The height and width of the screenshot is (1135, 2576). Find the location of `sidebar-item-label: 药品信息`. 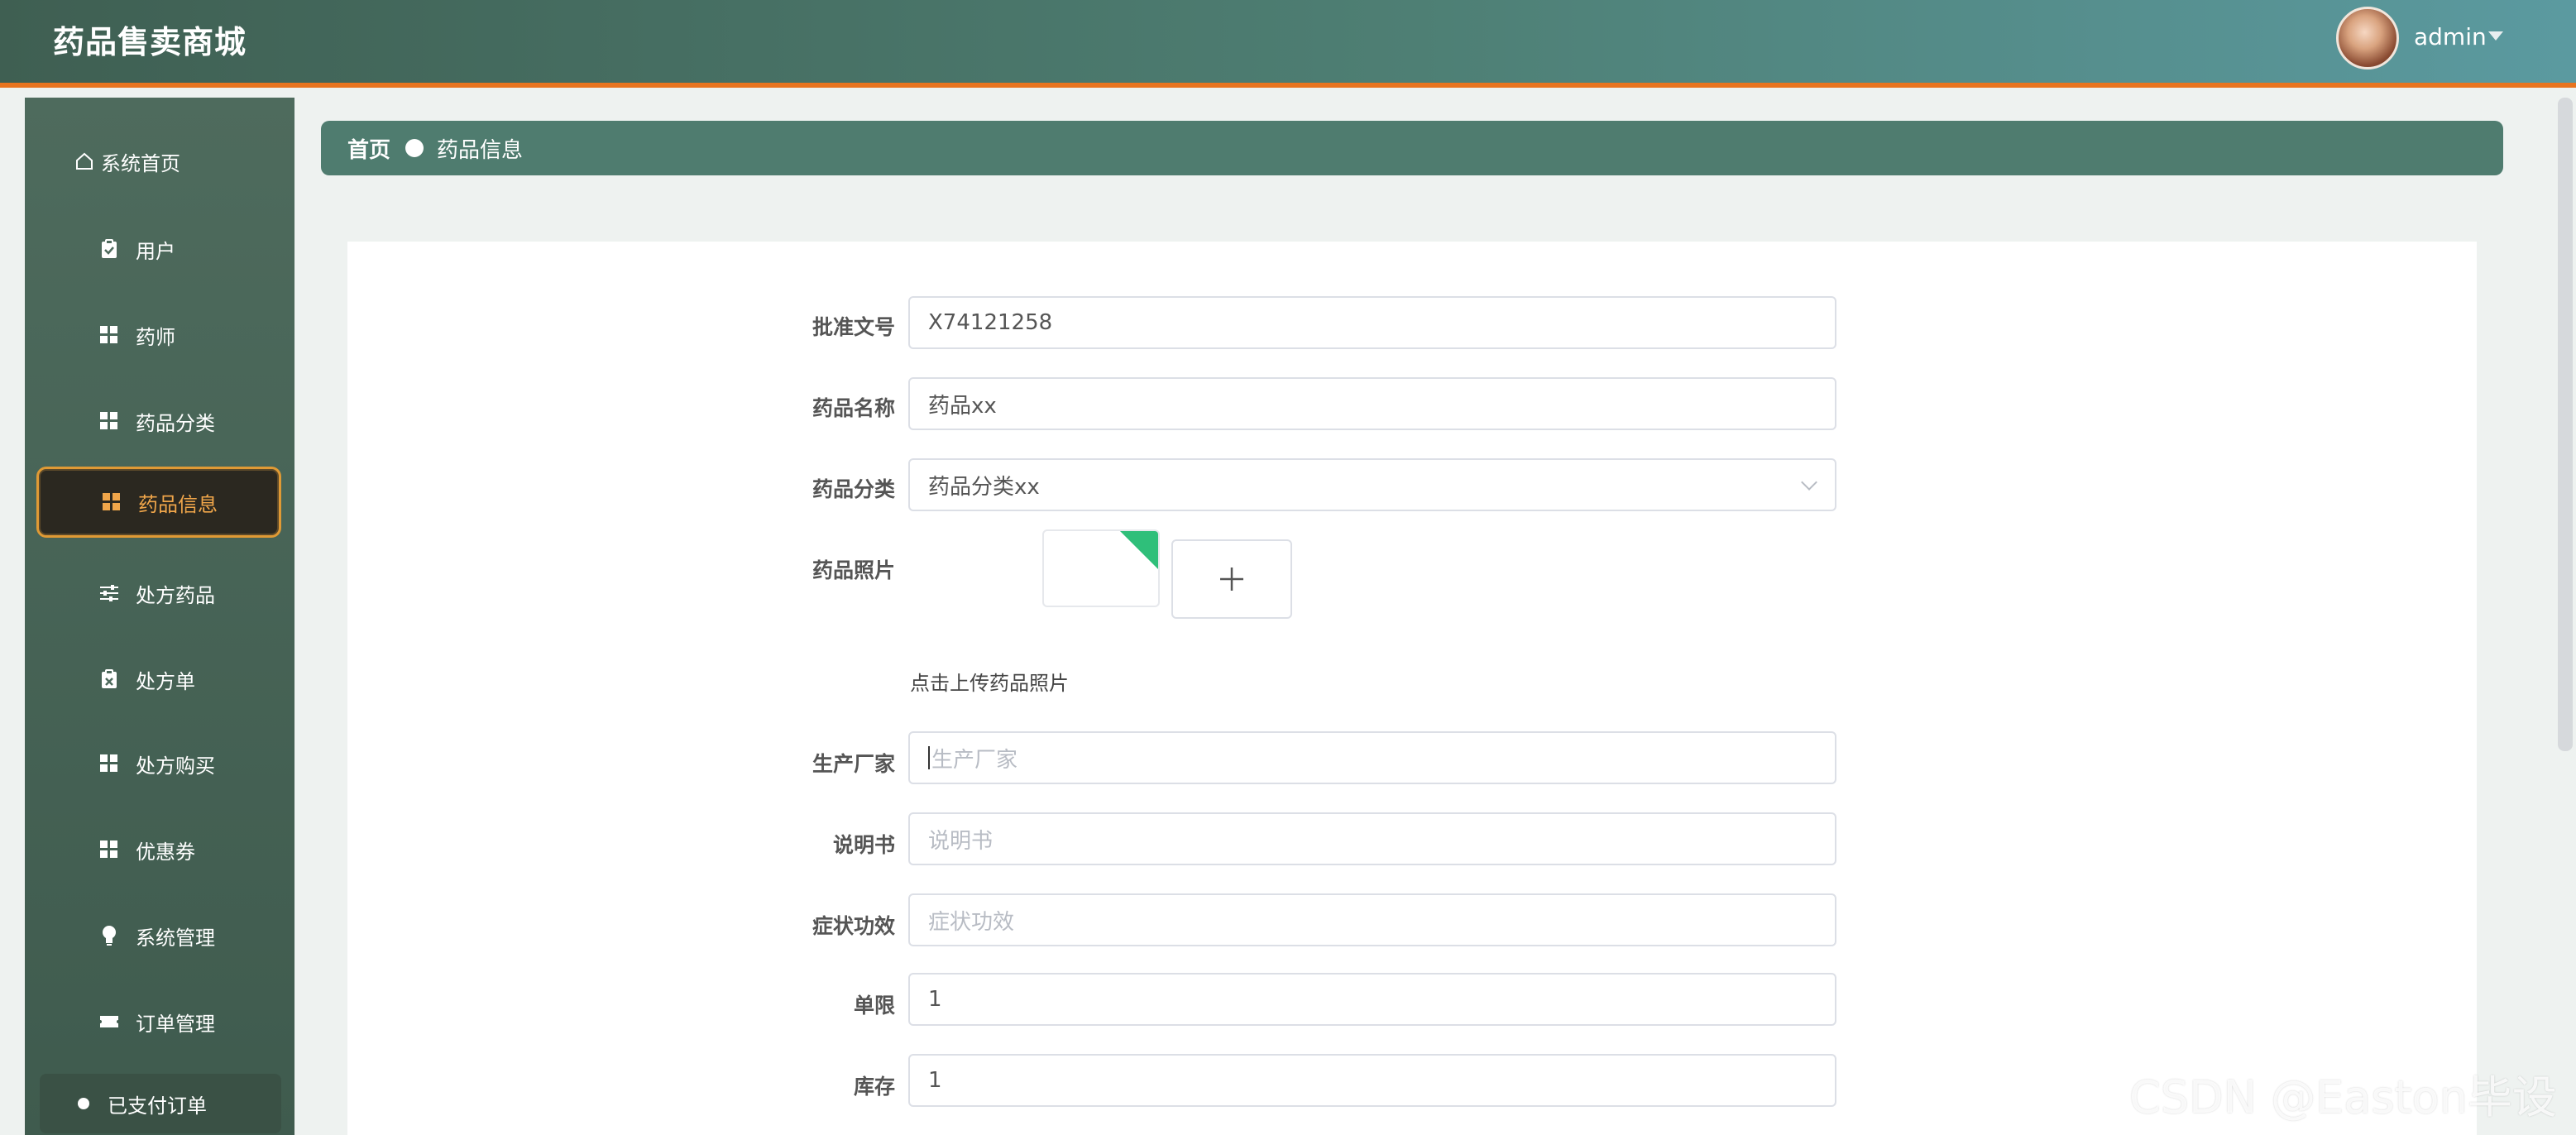

sidebar-item-label: 药品信息 is located at coordinates (178, 504).